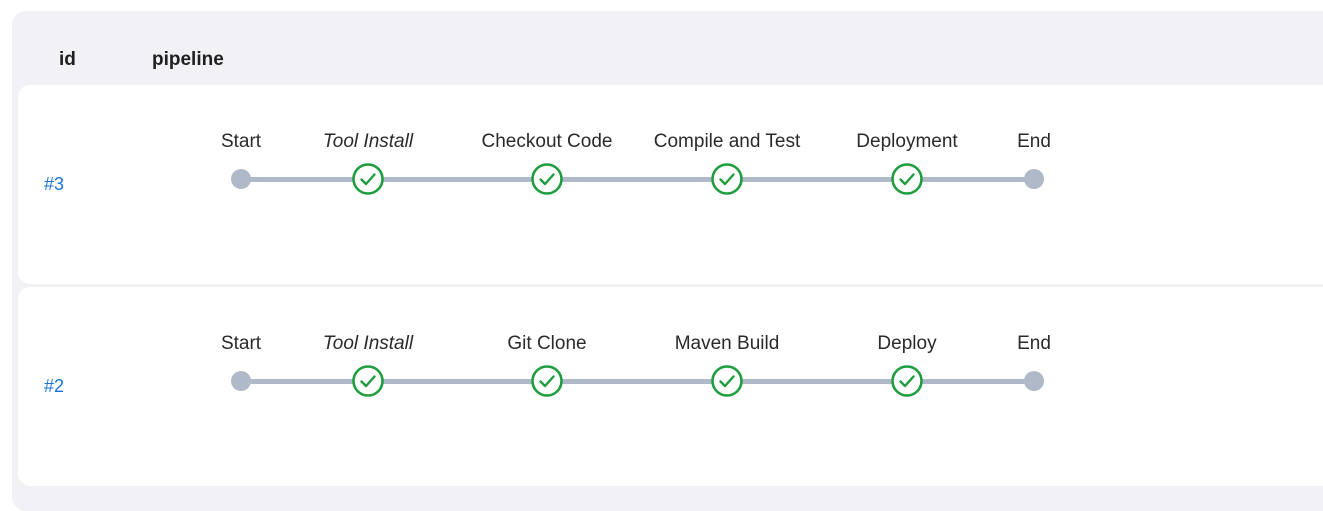  Describe the element at coordinates (54, 386) in the screenshot. I see `run-id-link: #2` at that location.